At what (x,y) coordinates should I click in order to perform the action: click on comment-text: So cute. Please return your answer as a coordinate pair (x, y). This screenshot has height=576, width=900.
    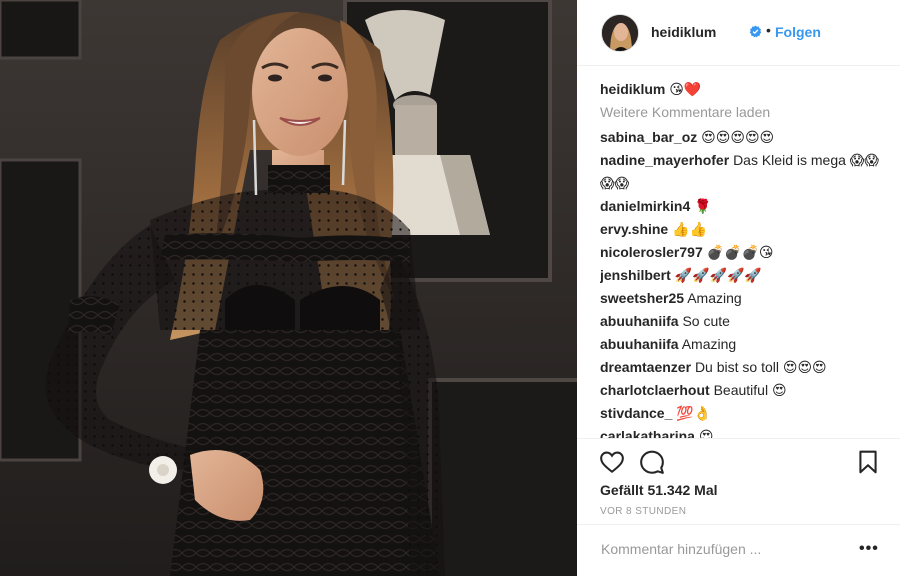
    Looking at the image, I should click on (706, 321).